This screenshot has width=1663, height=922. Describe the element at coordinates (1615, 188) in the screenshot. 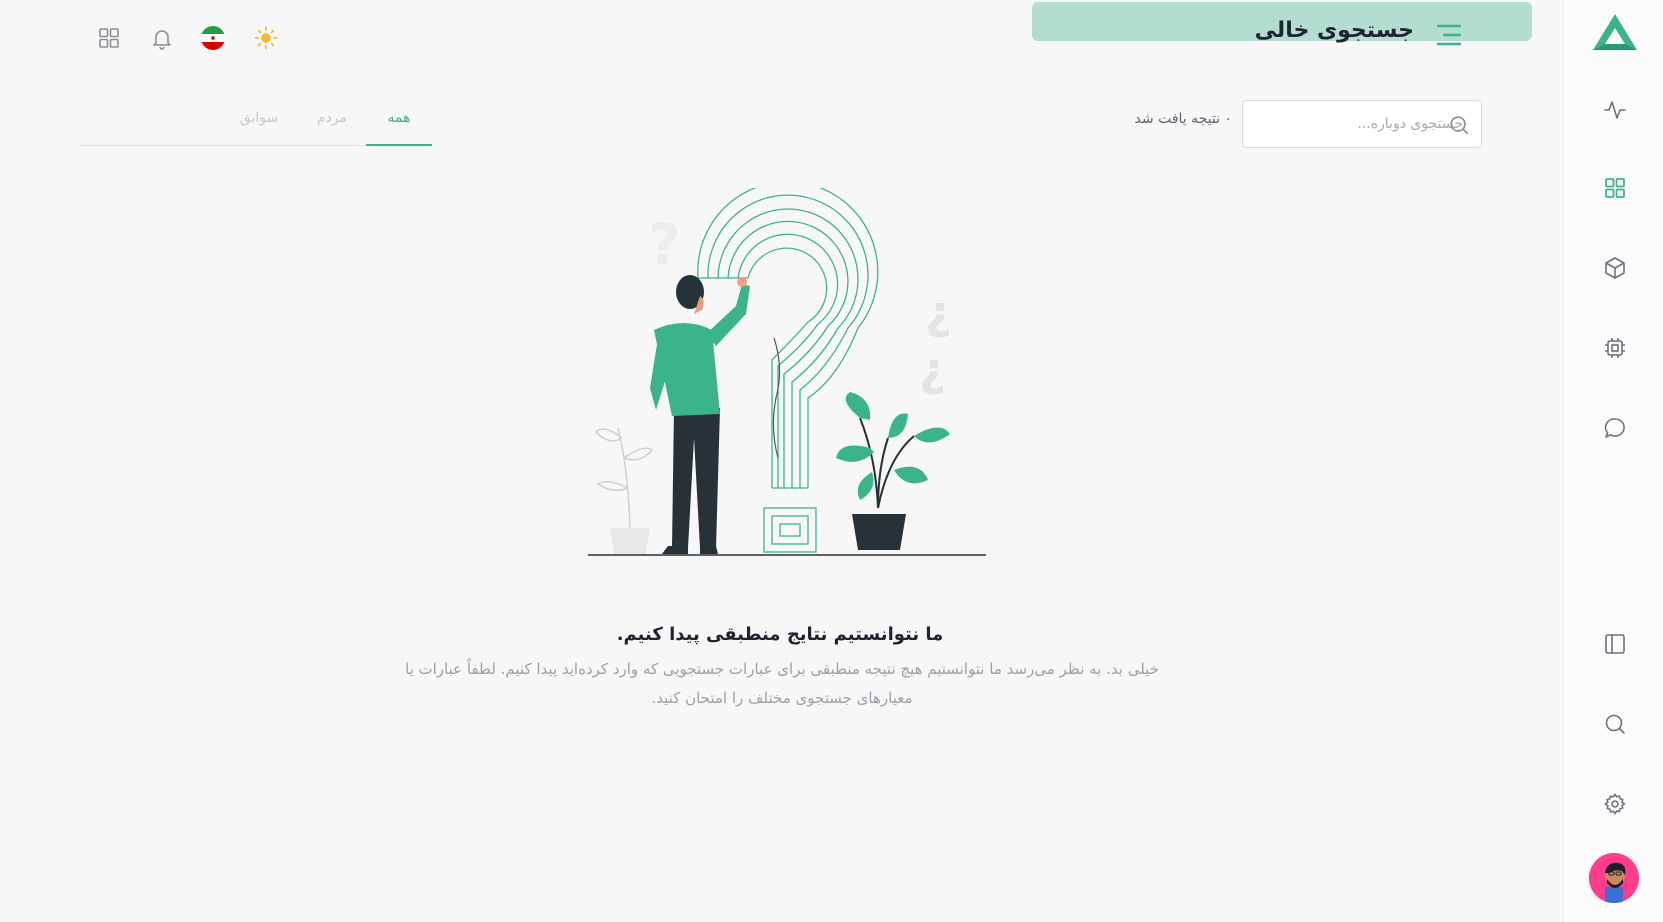

I see `dashboard-grid-icon` at that location.